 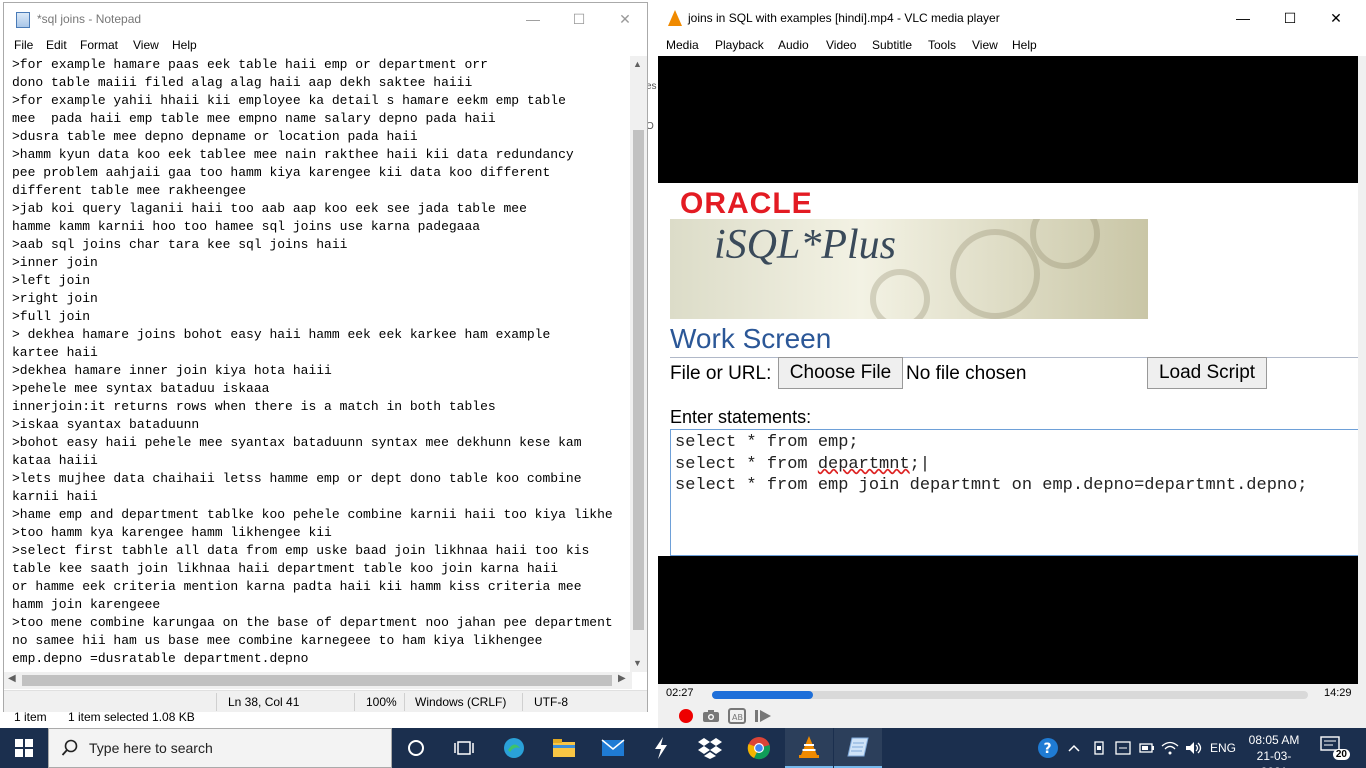 I want to click on mail-icon, so click(x=613, y=747).